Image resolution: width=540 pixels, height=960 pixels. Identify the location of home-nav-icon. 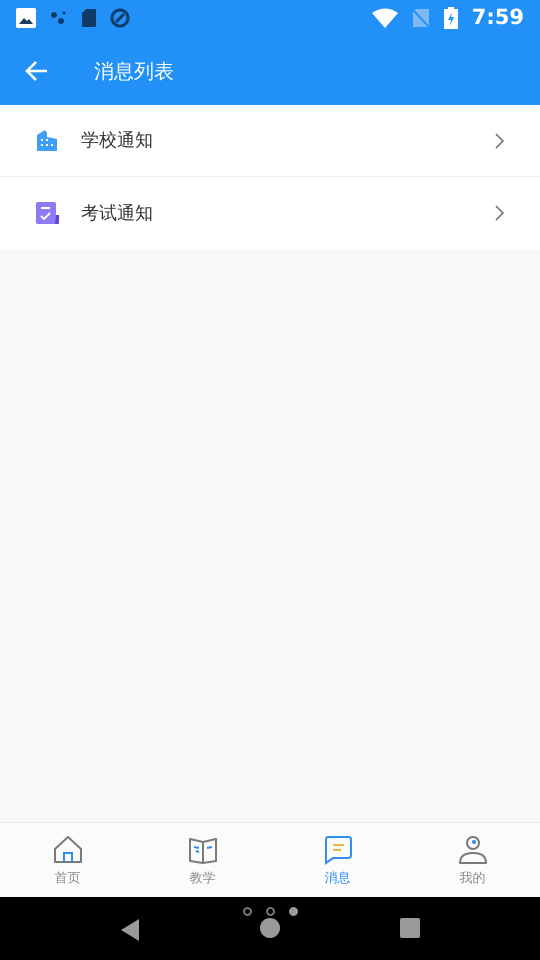
(270, 928).